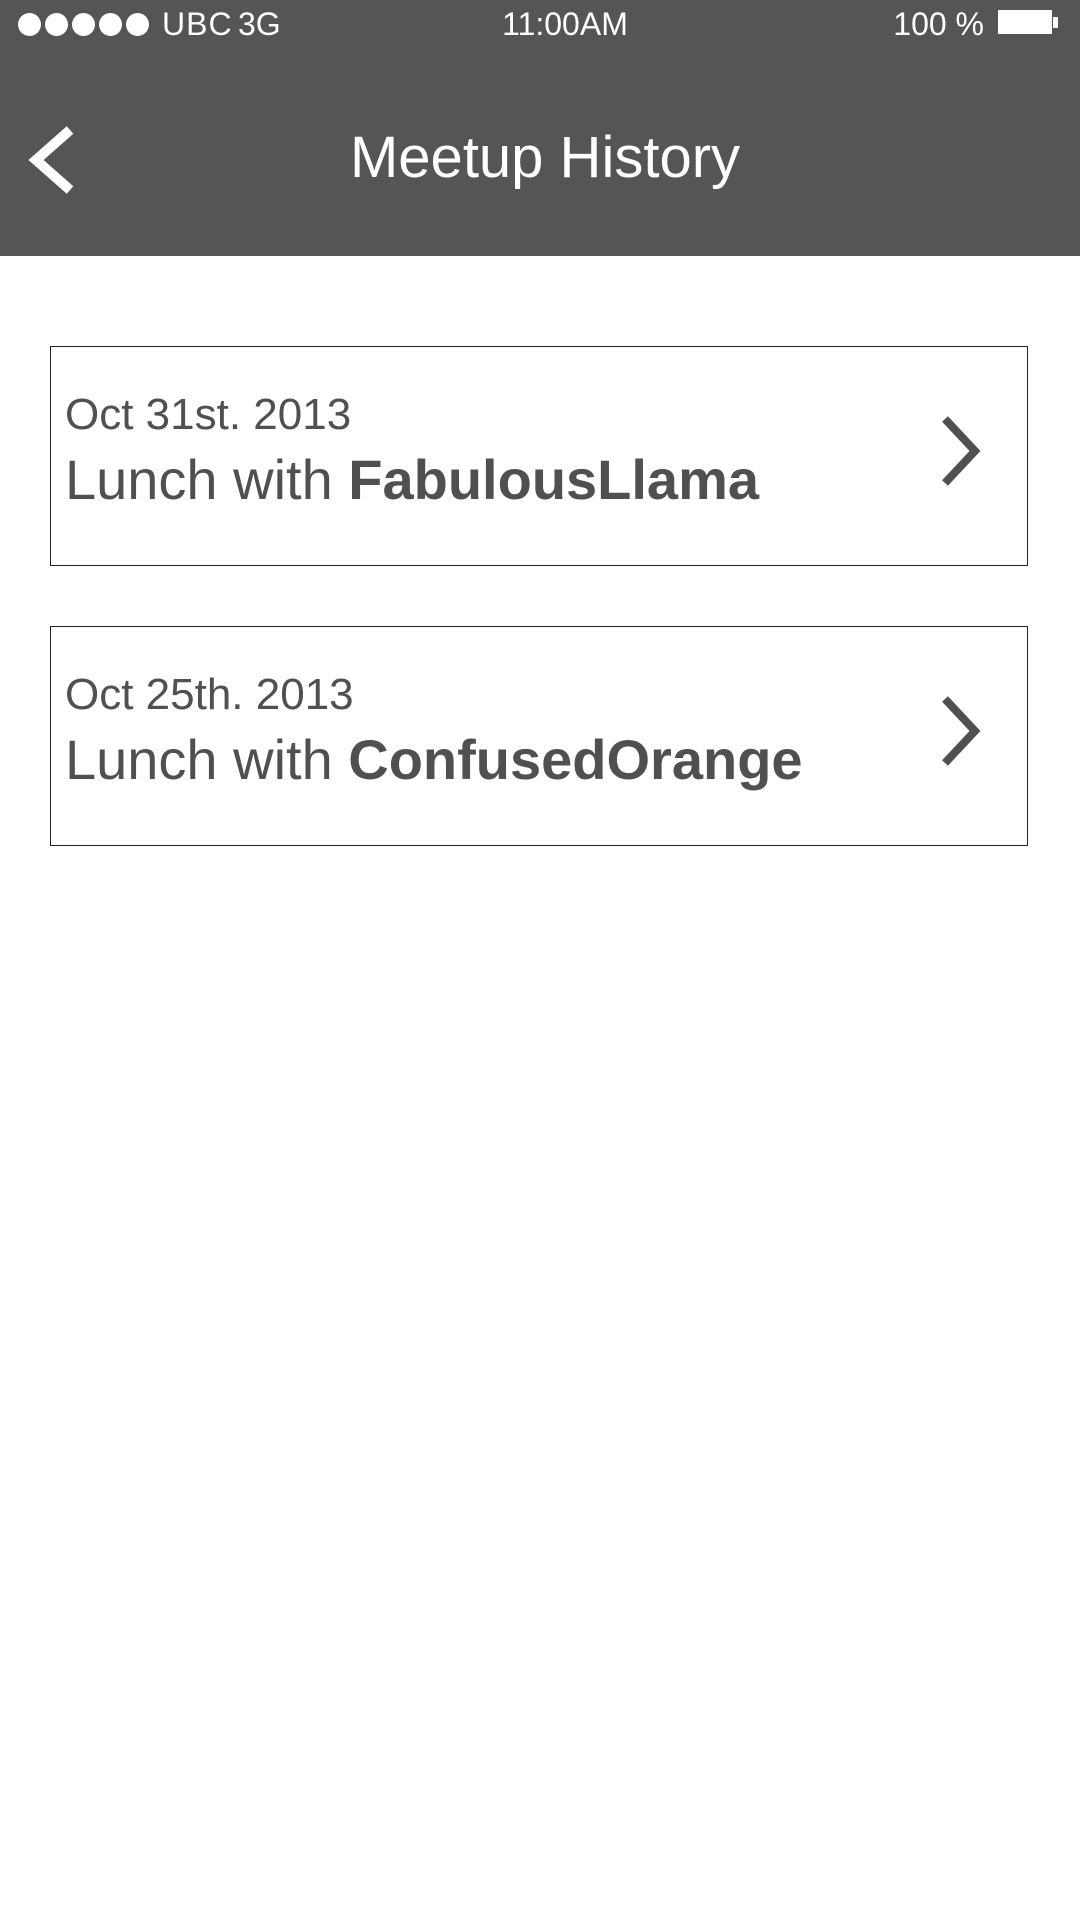  I want to click on meetup-list-item: Oct 31st. 2013 Lunch with FabulousLlama, so click(539, 456).